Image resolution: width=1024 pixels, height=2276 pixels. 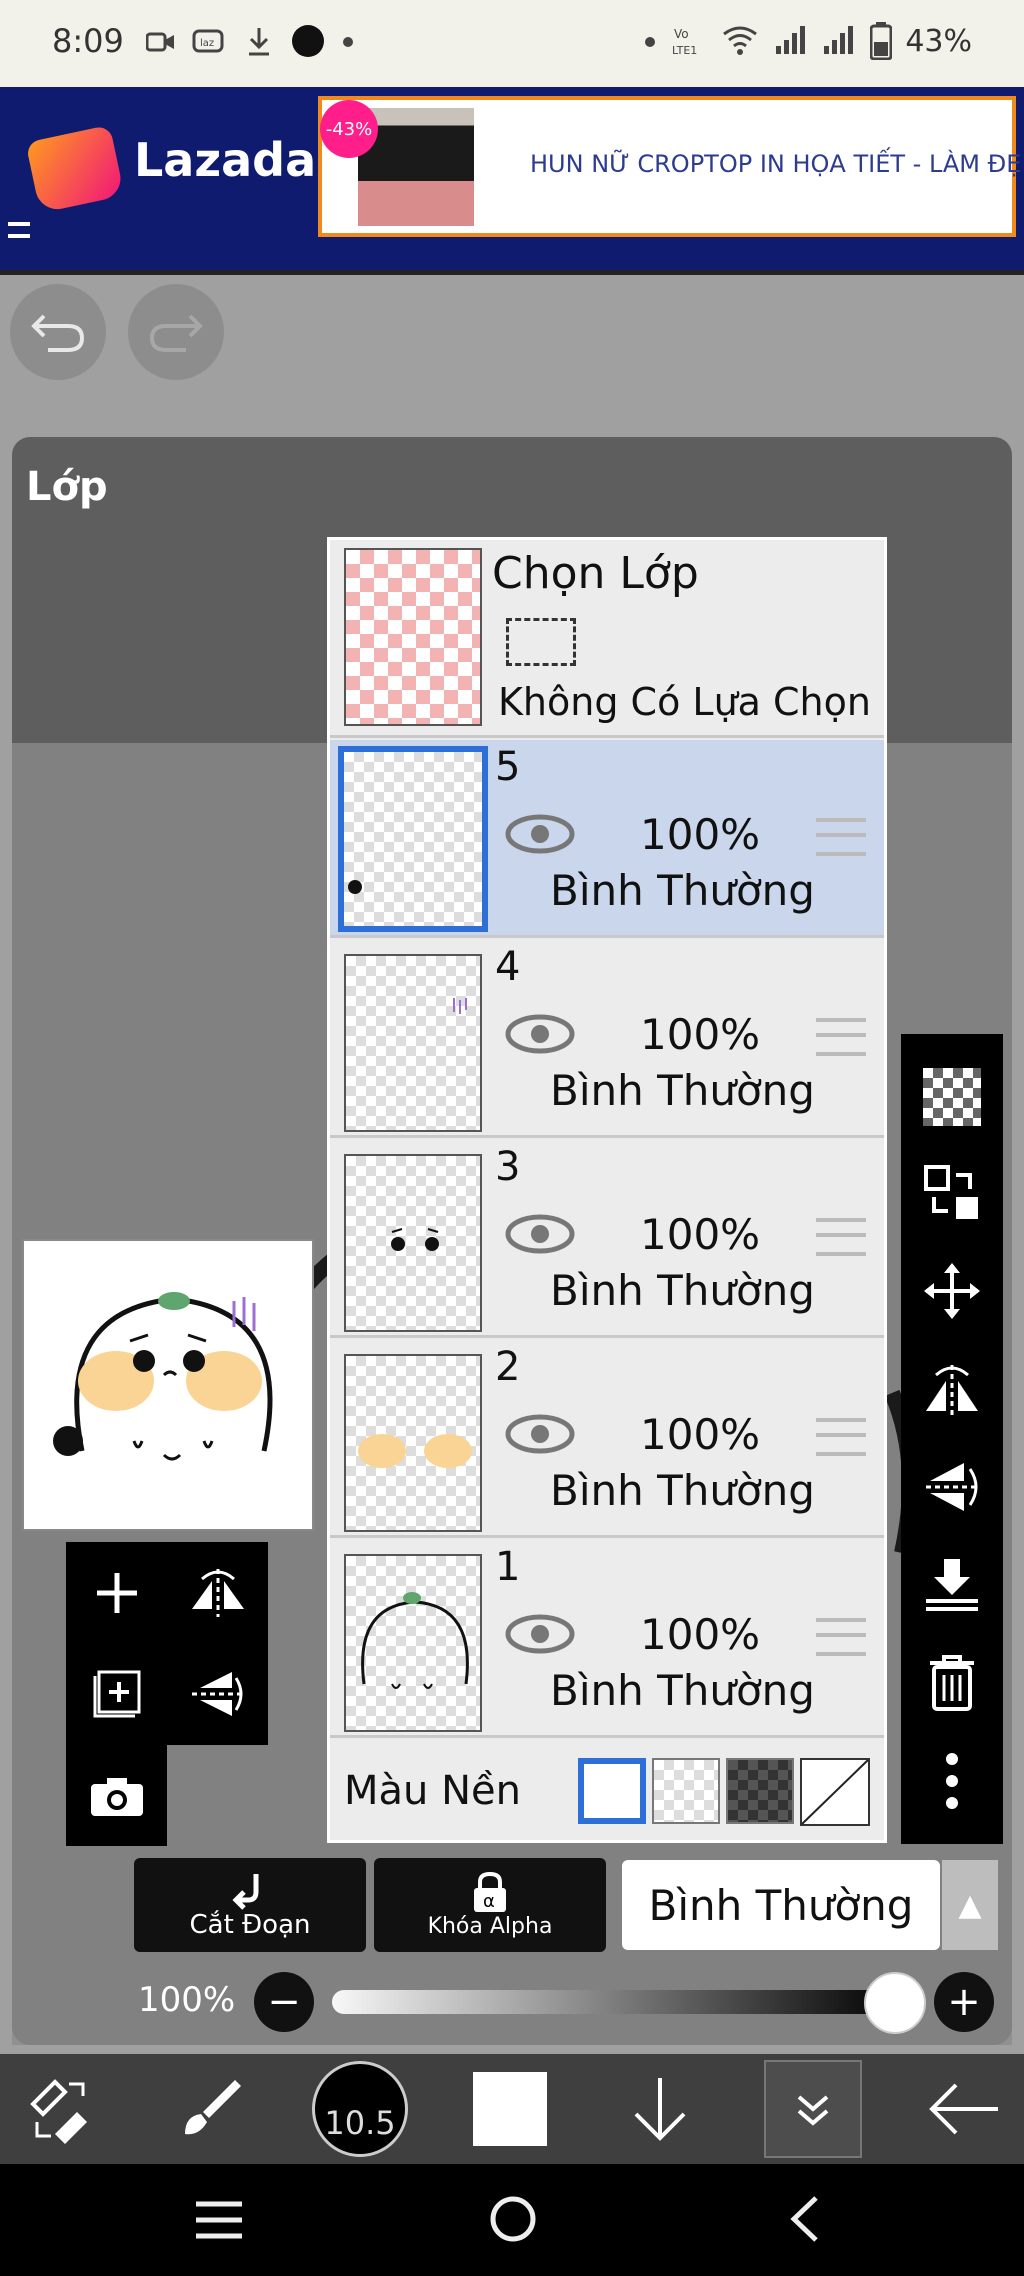 What do you see at coordinates (217, 1592) in the screenshot?
I see `flip-h-button` at bounding box center [217, 1592].